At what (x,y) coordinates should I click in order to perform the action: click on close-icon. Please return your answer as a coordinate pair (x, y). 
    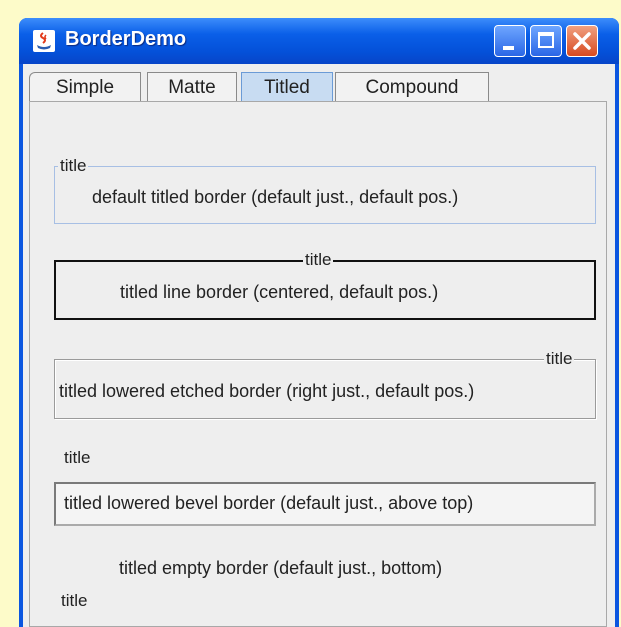
    Looking at the image, I should click on (582, 41).